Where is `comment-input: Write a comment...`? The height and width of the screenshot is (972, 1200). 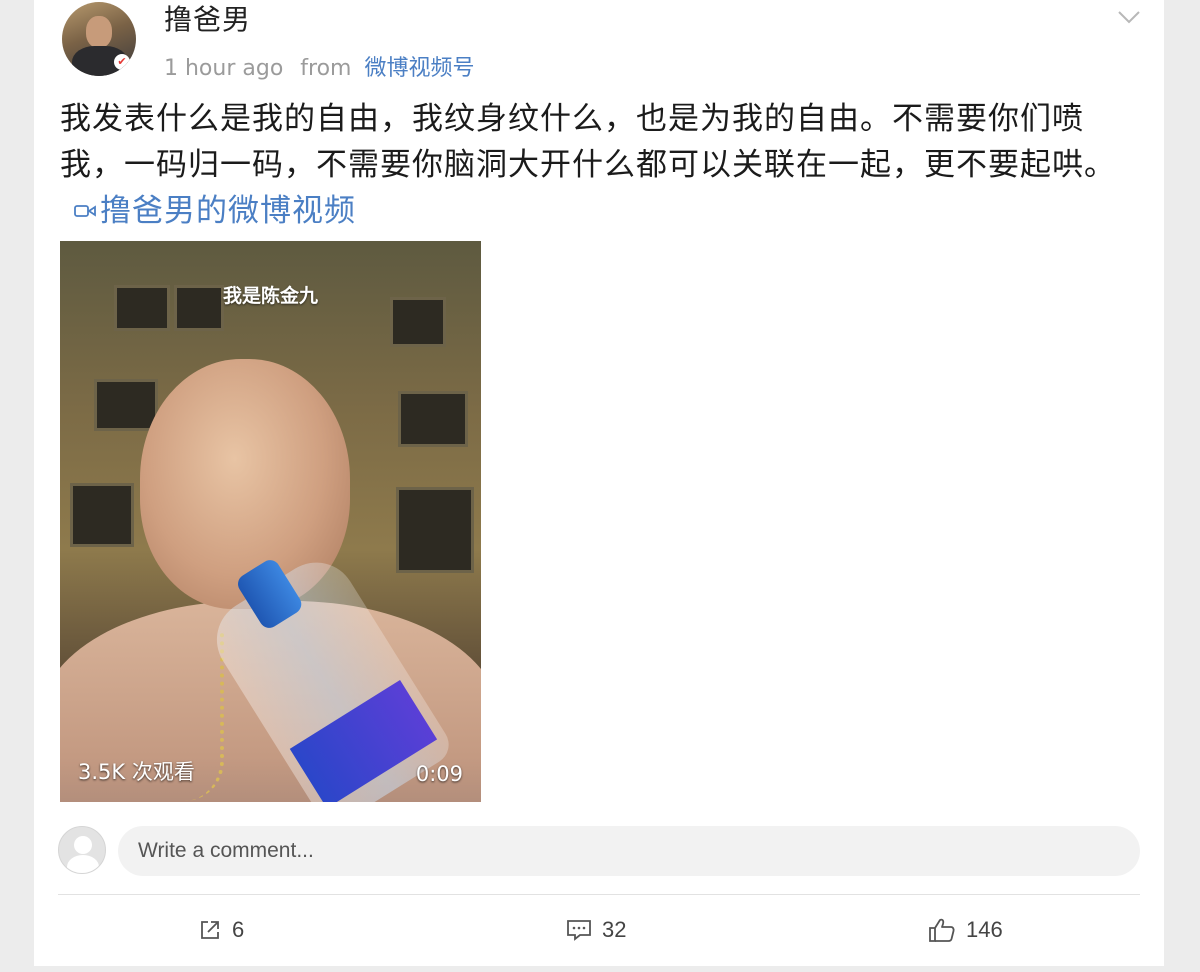
comment-input: Write a comment... is located at coordinates (629, 851).